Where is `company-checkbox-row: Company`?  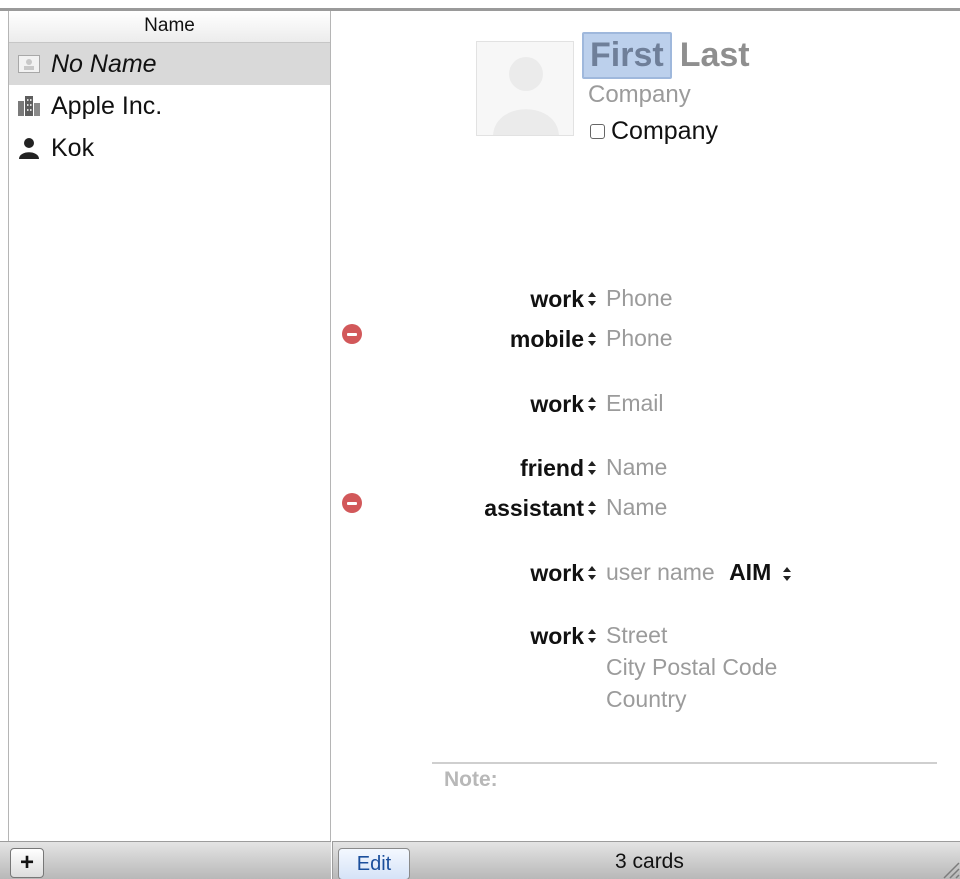
company-checkbox-row: Company is located at coordinates (654, 131).